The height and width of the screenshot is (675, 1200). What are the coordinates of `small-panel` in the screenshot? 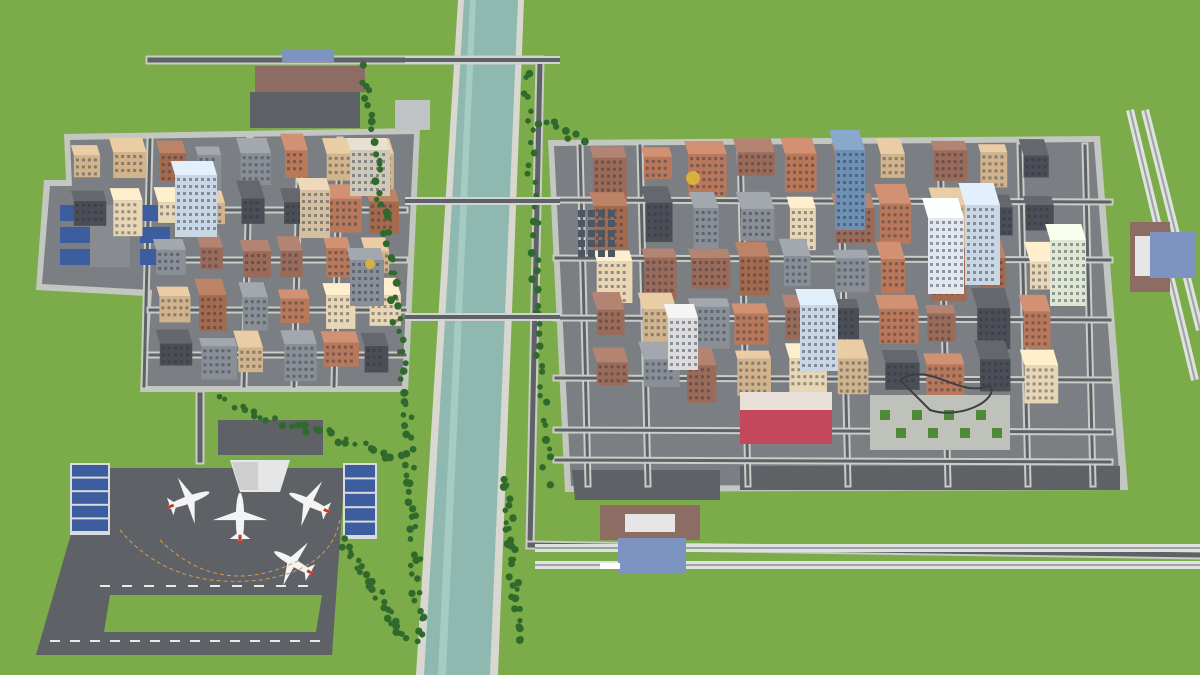 It's located at (591, 233).